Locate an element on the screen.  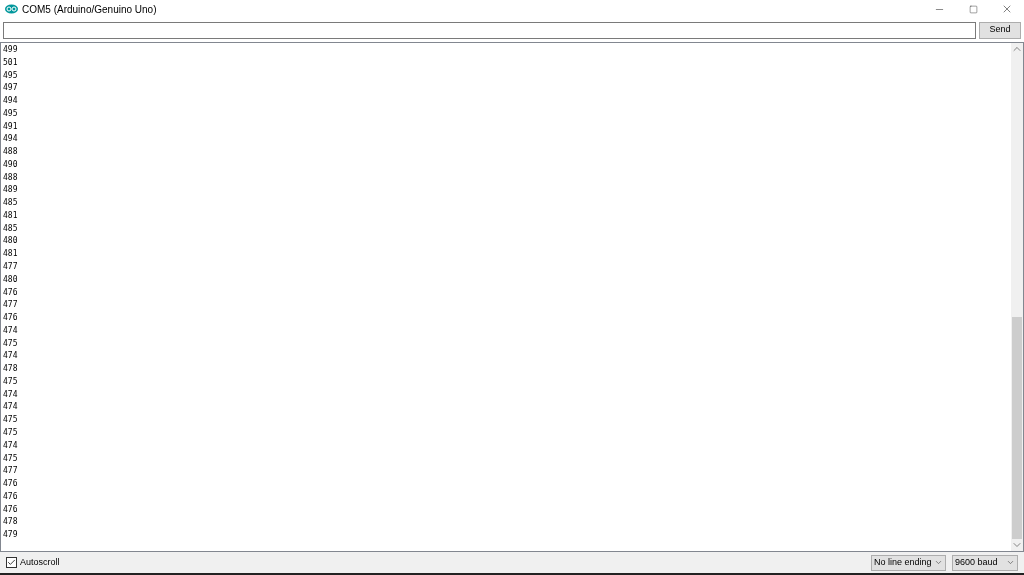
send-button: Send is located at coordinates (1000, 30).